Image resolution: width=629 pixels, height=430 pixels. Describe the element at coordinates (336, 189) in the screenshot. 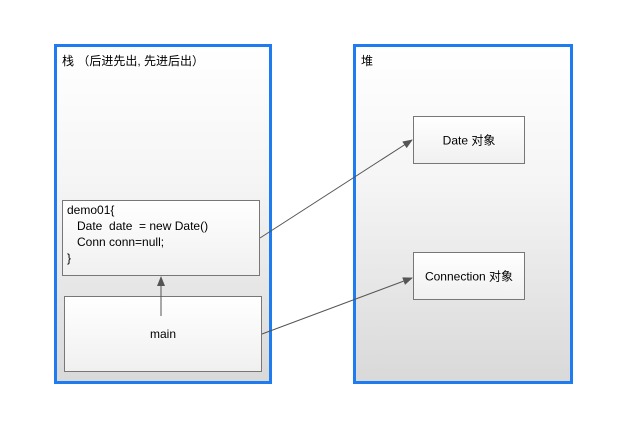

I see `date-reference-arrow` at that location.